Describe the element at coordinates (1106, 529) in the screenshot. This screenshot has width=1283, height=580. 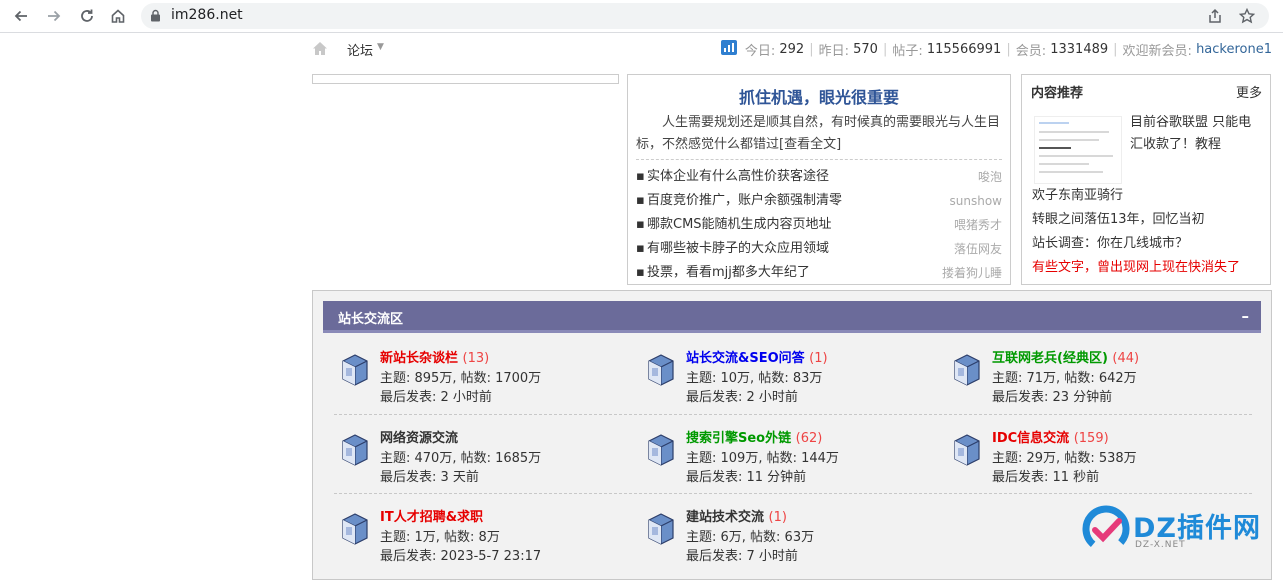
I see `logo-icon` at that location.